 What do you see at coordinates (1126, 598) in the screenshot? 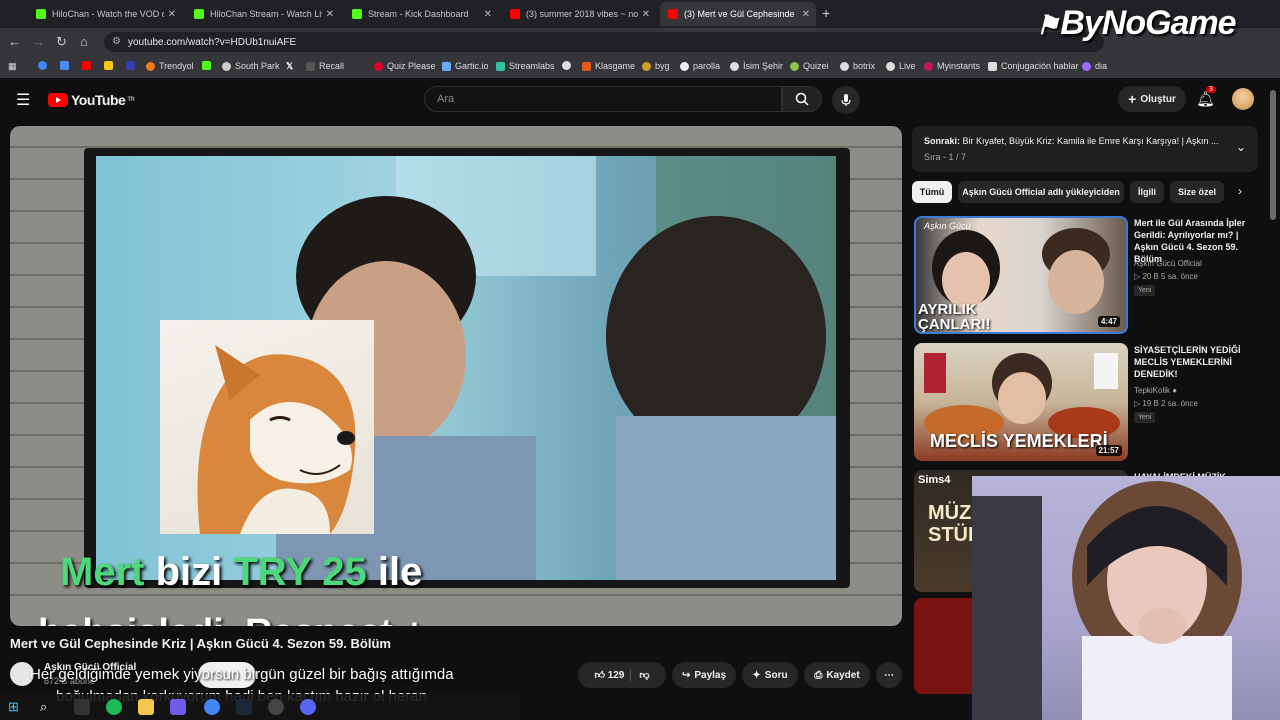
I see `streamer-webcam` at bounding box center [1126, 598].